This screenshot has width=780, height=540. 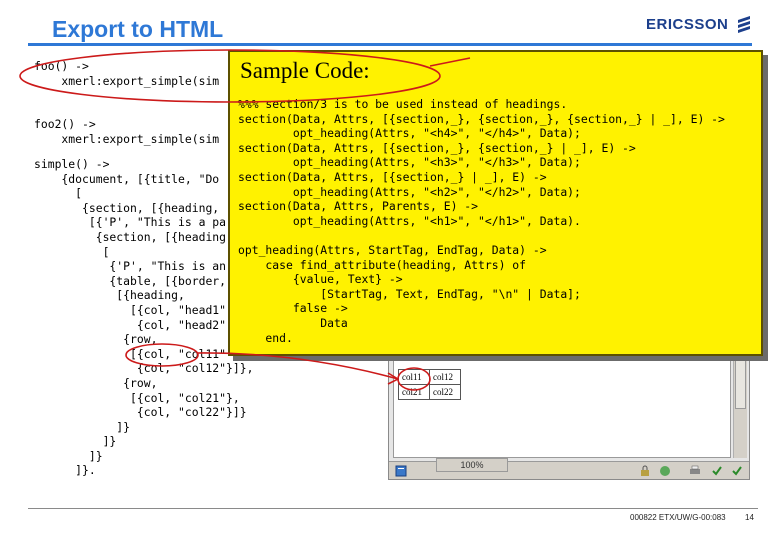 I want to click on page-status-icon, so click(x=401, y=471).